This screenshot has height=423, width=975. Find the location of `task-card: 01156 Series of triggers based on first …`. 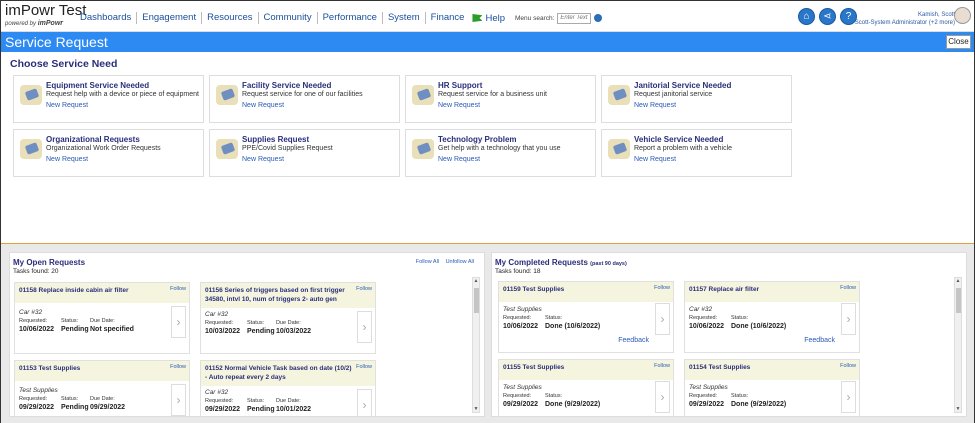

task-card: 01156 Series of triggers based on first … is located at coordinates (288, 318).